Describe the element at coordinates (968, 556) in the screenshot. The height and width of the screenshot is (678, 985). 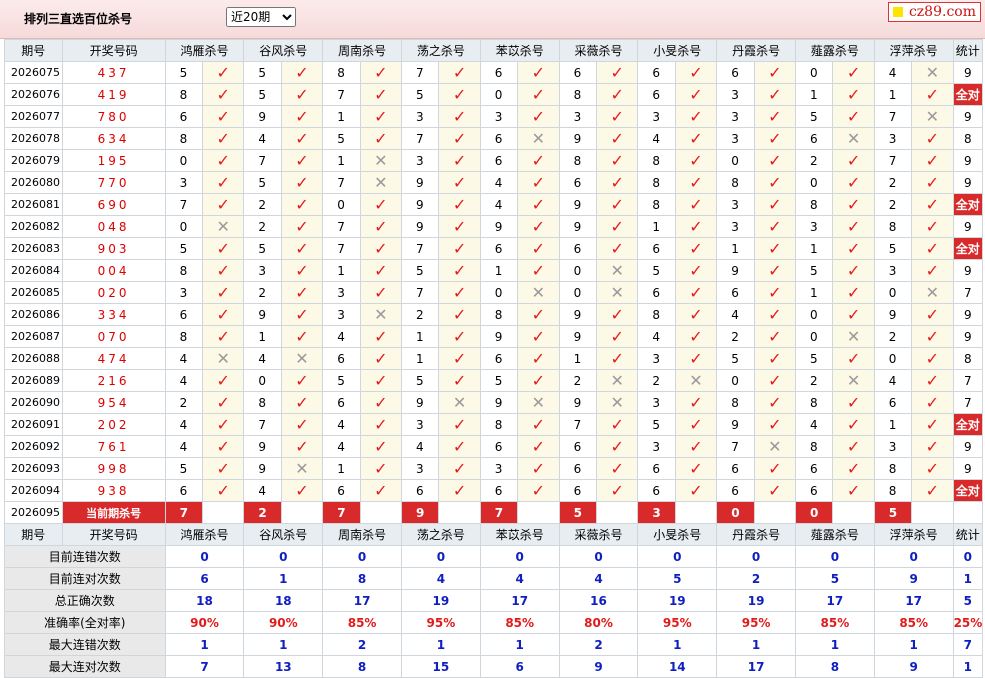
I see `stats-total: 0` at that location.